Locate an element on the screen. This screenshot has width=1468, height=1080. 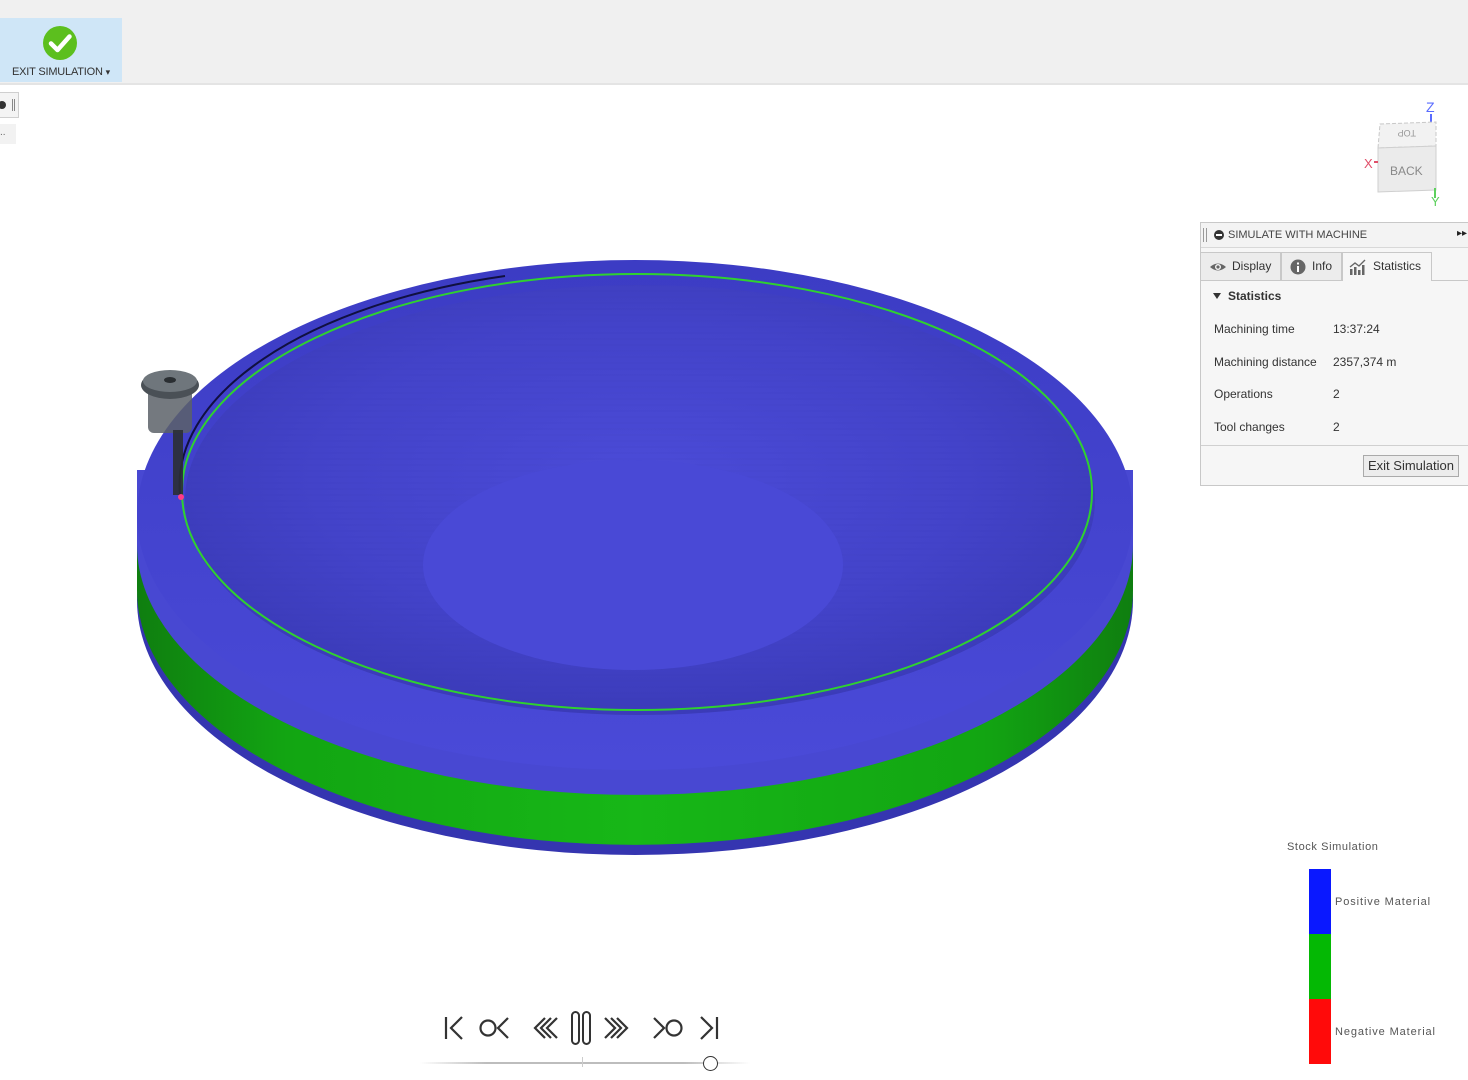
statistics-section-title: Statistics is located at coordinates (1255, 296).